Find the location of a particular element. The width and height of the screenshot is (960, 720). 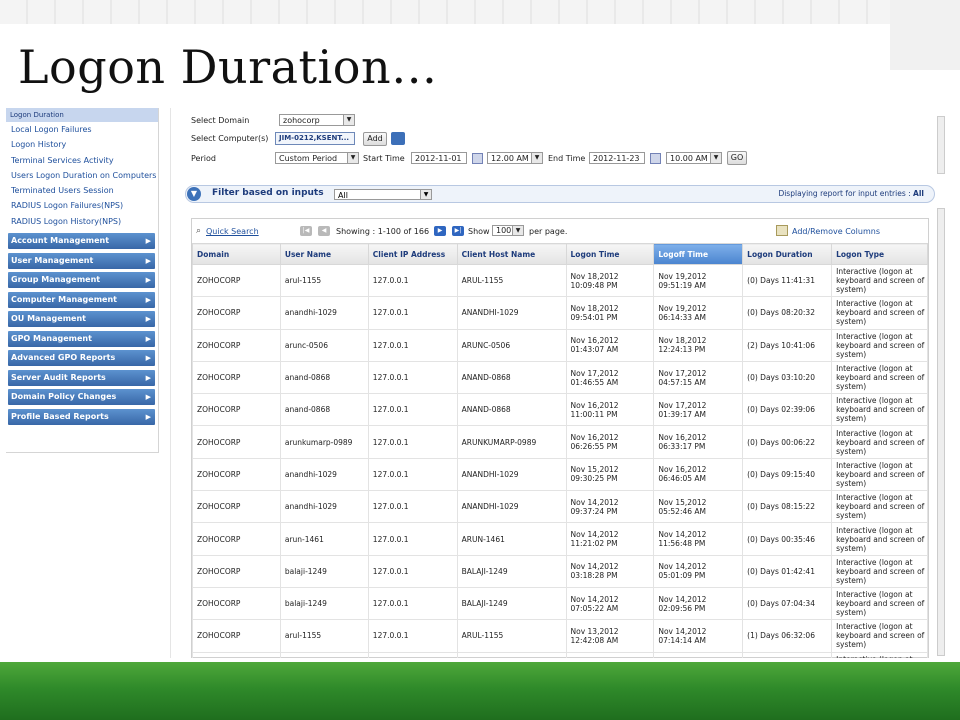

sidebar-category: Computer Management ▶ is located at coordinates (81, 299).